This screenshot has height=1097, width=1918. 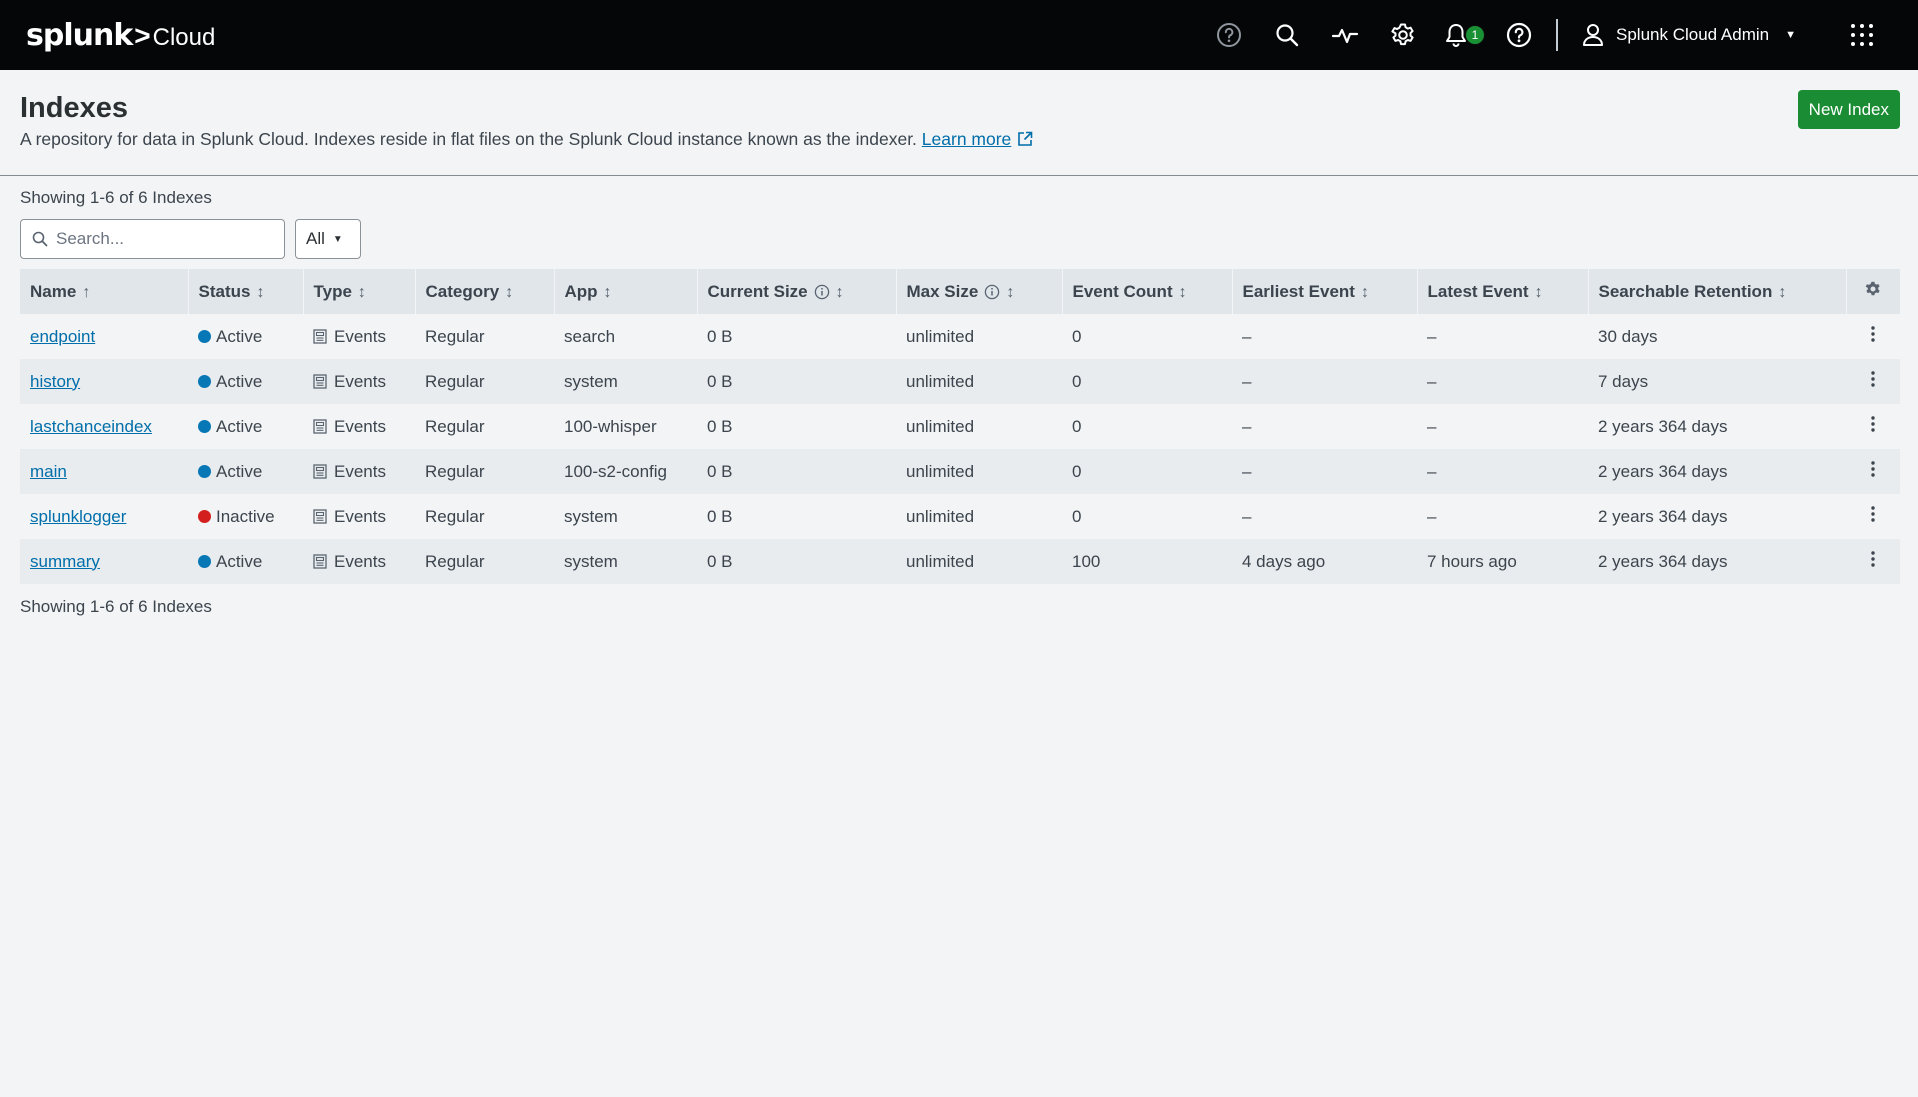 What do you see at coordinates (1628, 336) in the screenshot?
I see `cell-searchable-retention: 30 days` at bounding box center [1628, 336].